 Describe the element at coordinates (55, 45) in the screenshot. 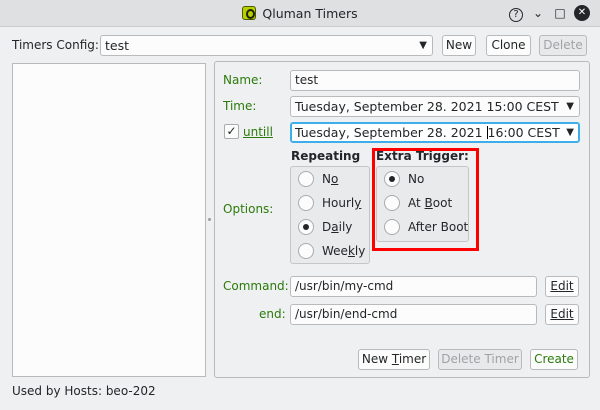

I see `timers-config-label: Timers Config:` at that location.